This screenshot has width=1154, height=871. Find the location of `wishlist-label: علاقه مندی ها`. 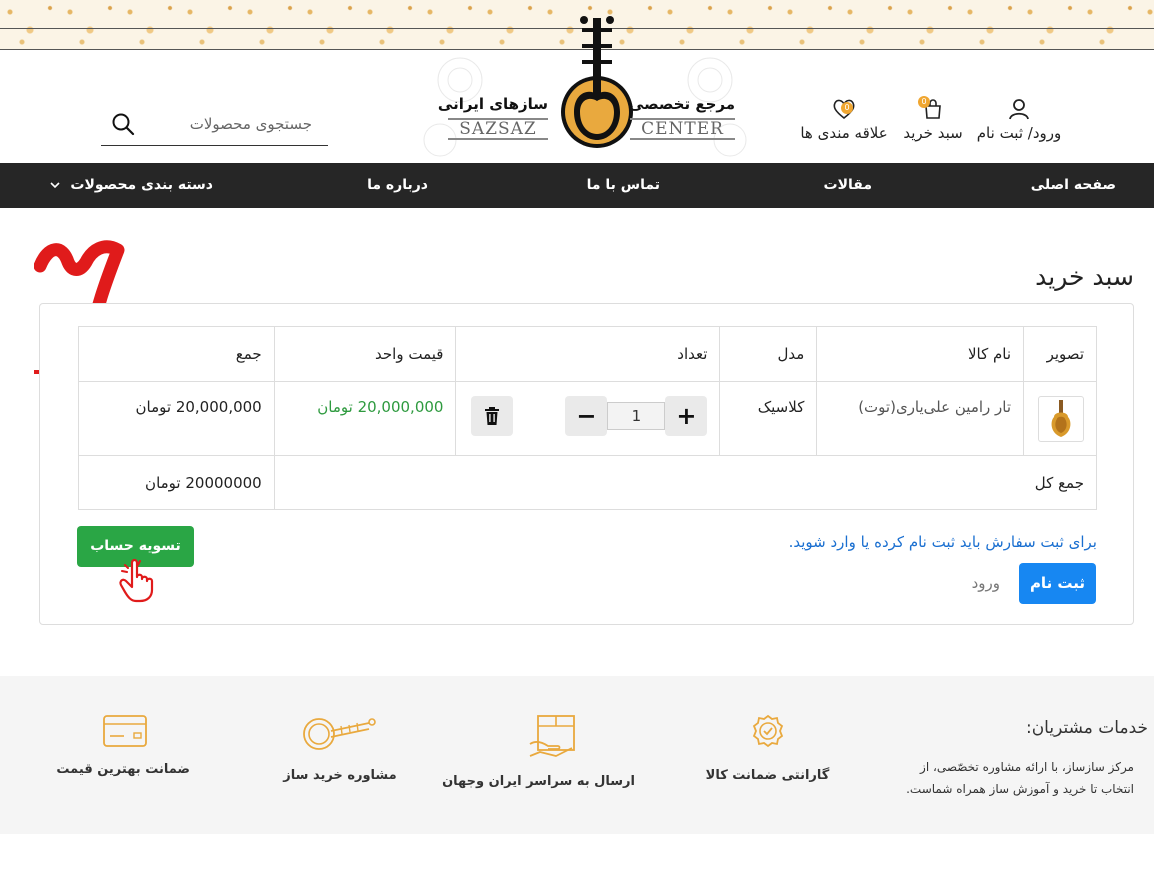

wishlist-label: علاقه مندی ها is located at coordinates (844, 133).